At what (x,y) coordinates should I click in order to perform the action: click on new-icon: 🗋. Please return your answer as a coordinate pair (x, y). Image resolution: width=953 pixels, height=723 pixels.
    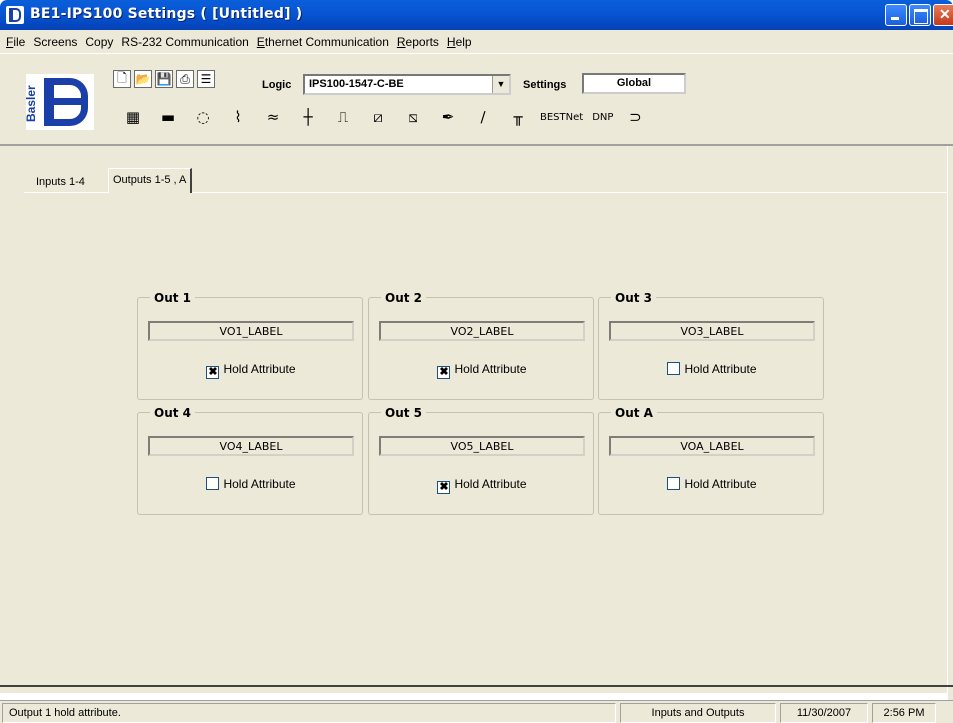
    Looking at the image, I should click on (122, 79).